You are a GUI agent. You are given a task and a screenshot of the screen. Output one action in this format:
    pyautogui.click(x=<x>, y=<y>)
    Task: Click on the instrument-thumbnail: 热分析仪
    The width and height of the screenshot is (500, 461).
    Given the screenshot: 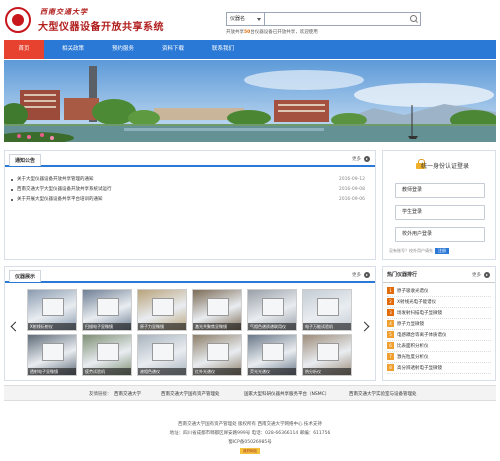 What is the action you would take?
    pyautogui.click(x=327, y=355)
    